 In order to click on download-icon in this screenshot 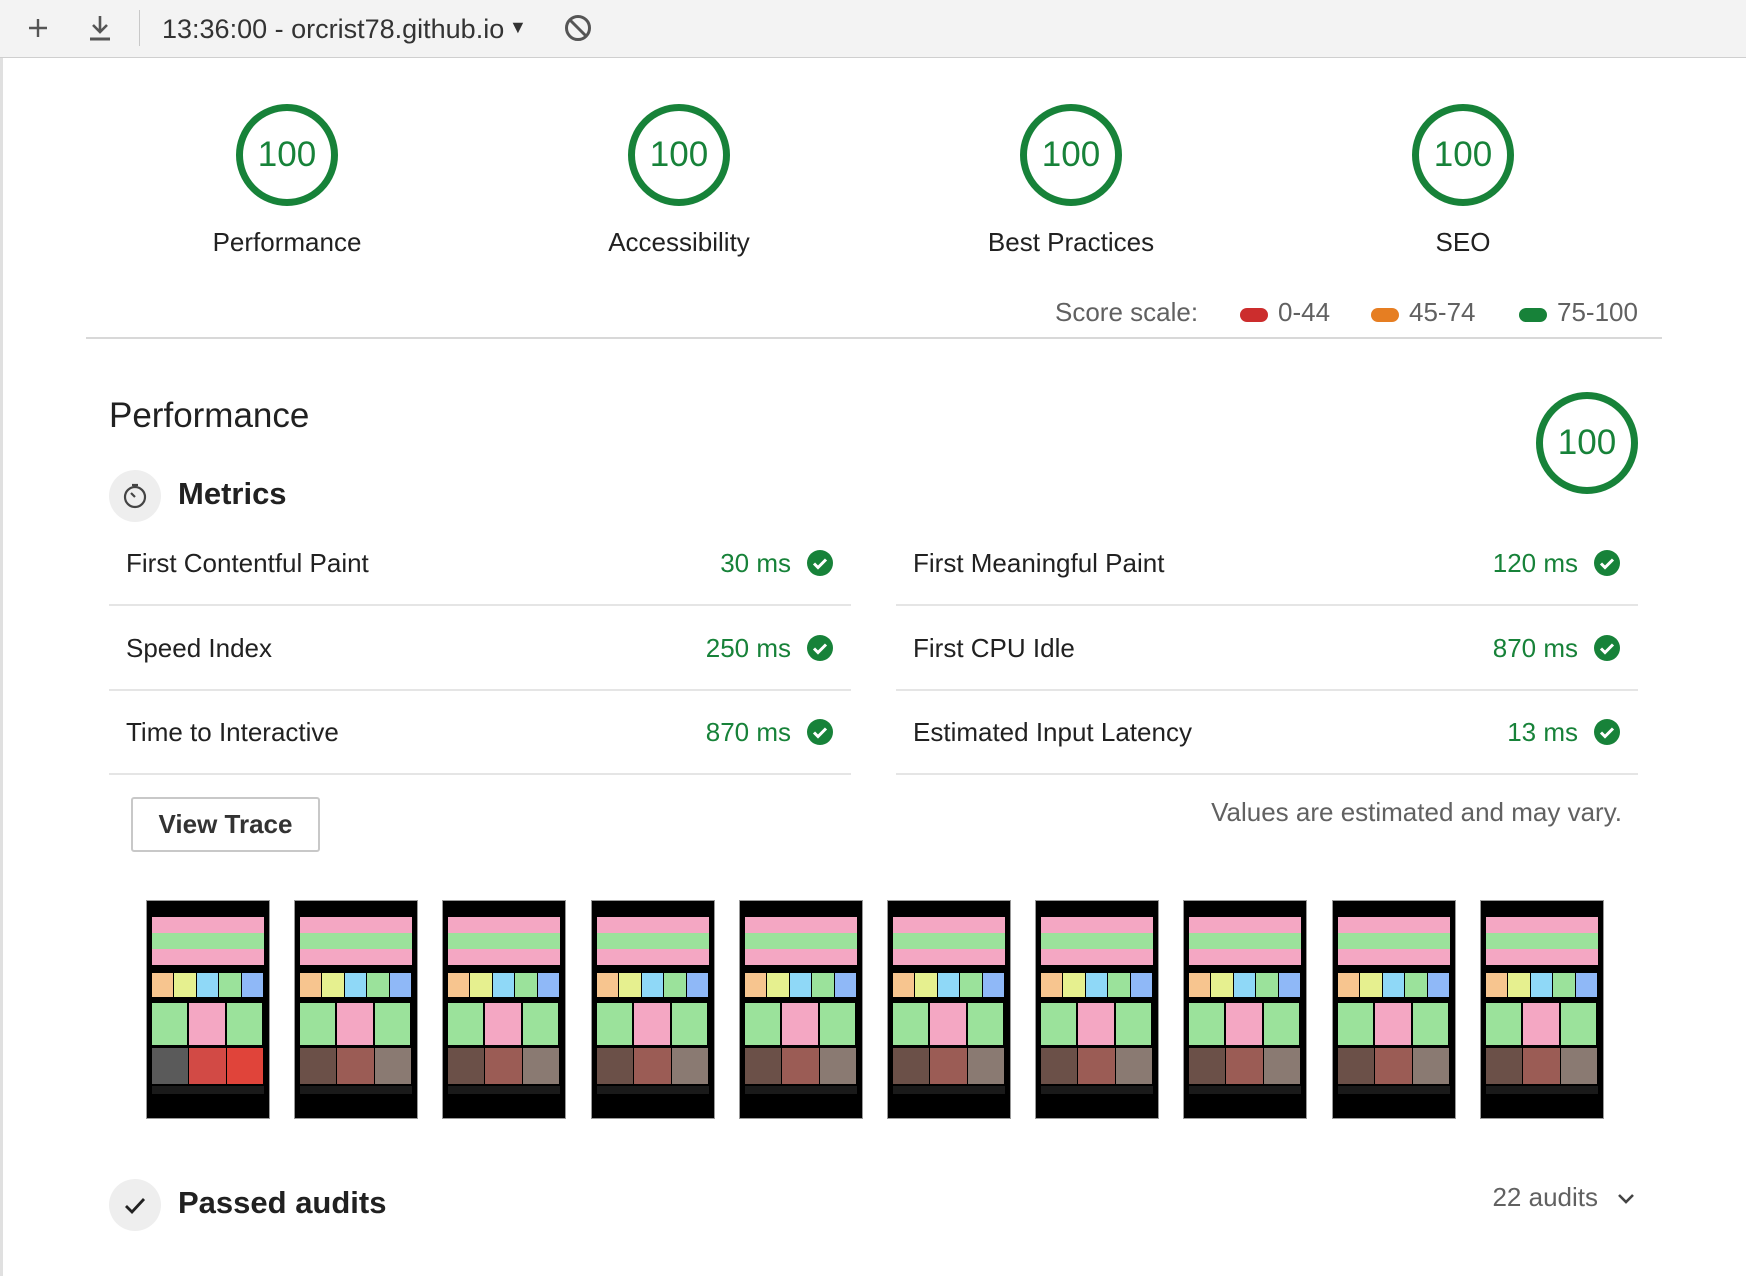, I will do `click(100, 28)`.